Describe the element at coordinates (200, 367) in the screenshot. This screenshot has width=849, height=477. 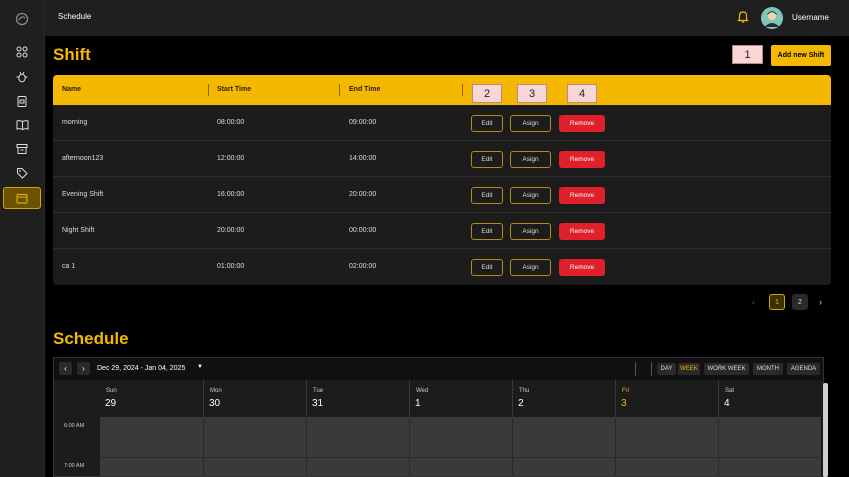
I see `caret-down-icon: ▼` at that location.